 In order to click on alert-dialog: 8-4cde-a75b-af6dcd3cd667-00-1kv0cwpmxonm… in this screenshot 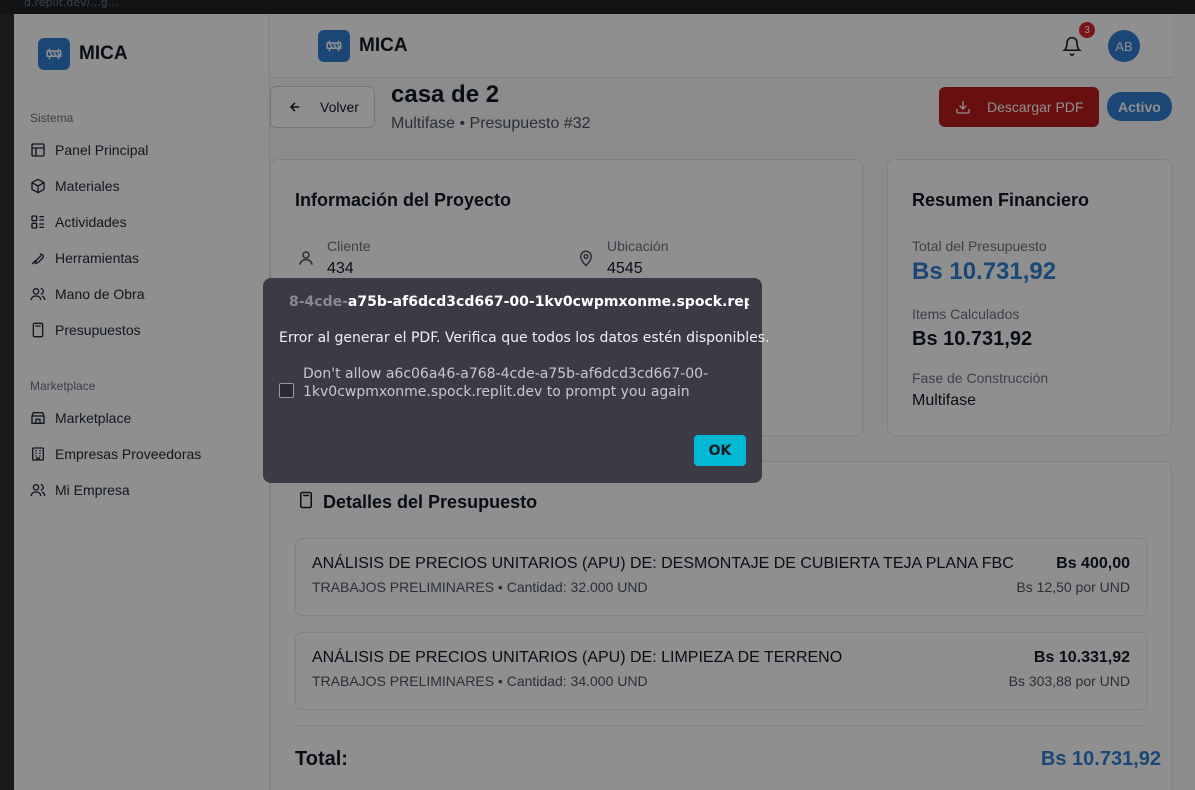, I will do `click(516, 380)`.